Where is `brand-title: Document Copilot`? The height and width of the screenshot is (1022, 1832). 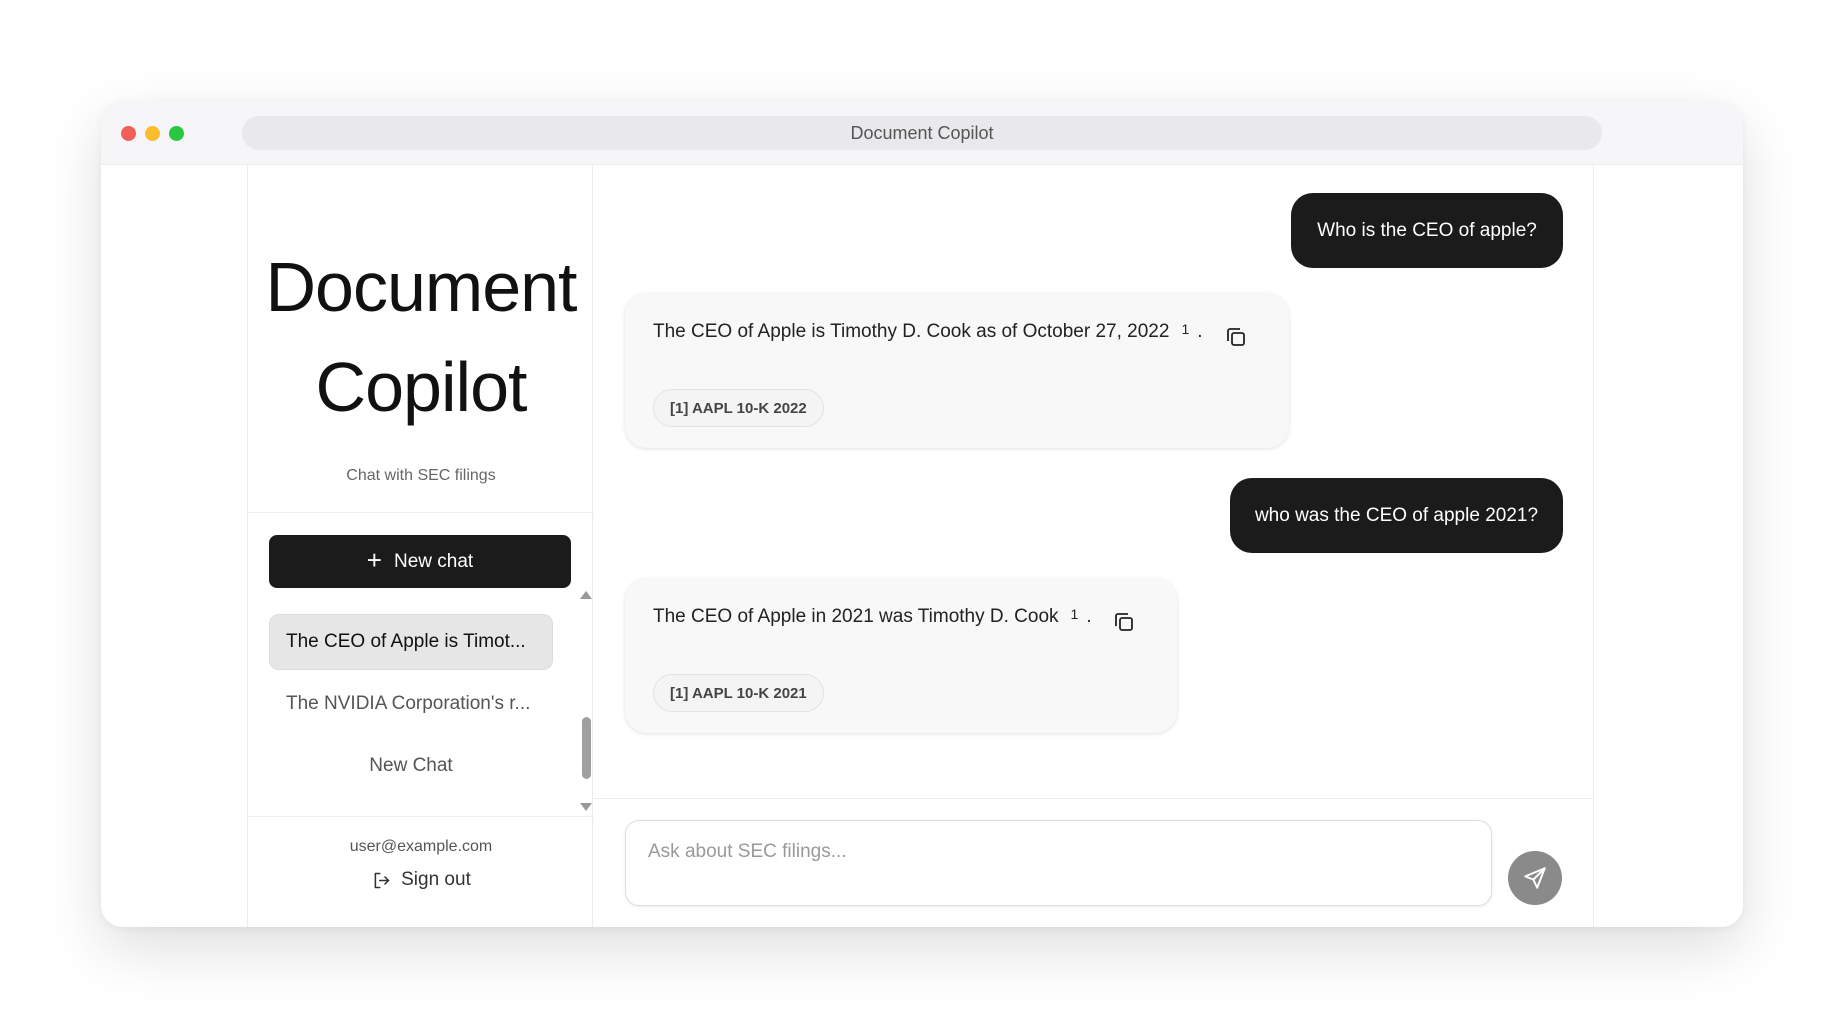
brand-title: Document Copilot is located at coordinates (421, 337).